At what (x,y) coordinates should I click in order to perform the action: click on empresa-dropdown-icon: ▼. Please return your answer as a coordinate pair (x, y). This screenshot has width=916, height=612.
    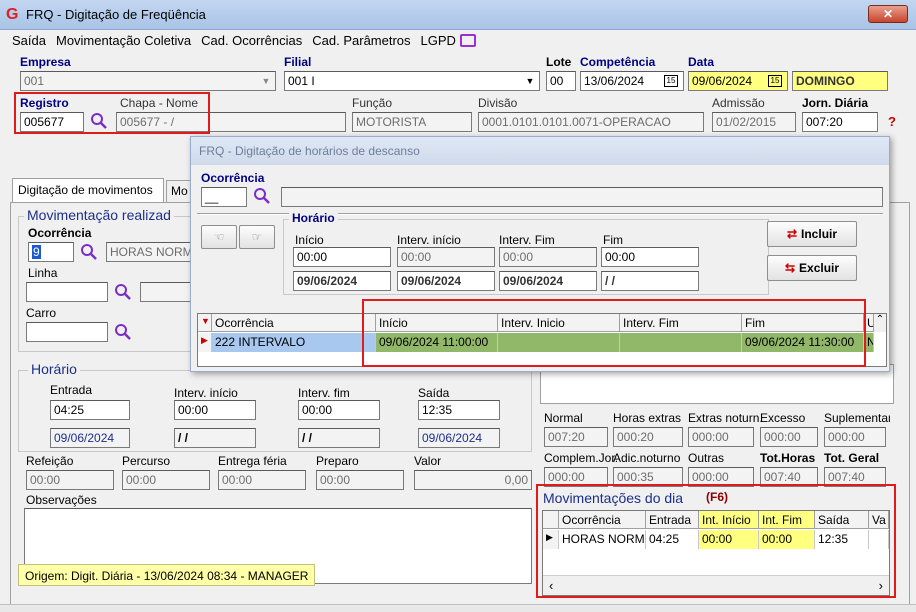
    Looking at the image, I should click on (266, 81).